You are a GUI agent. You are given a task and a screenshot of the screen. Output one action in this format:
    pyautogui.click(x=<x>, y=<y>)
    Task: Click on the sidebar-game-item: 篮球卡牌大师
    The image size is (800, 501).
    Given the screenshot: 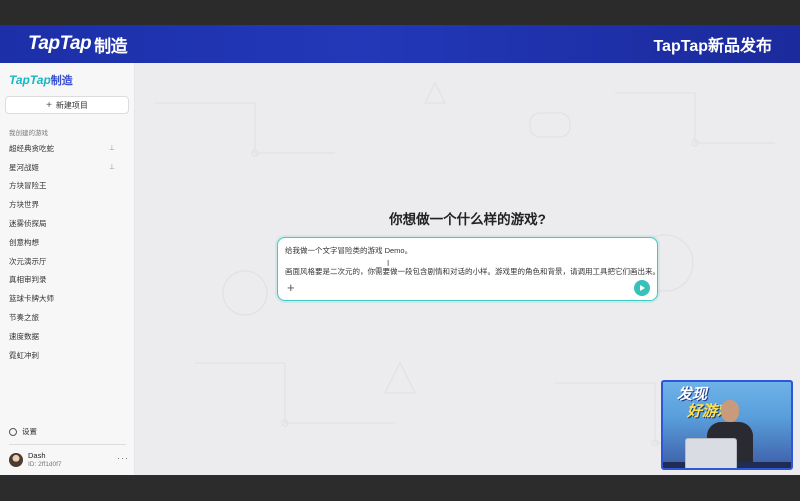 What is the action you would take?
    pyautogui.click(x=67, y=298)
    